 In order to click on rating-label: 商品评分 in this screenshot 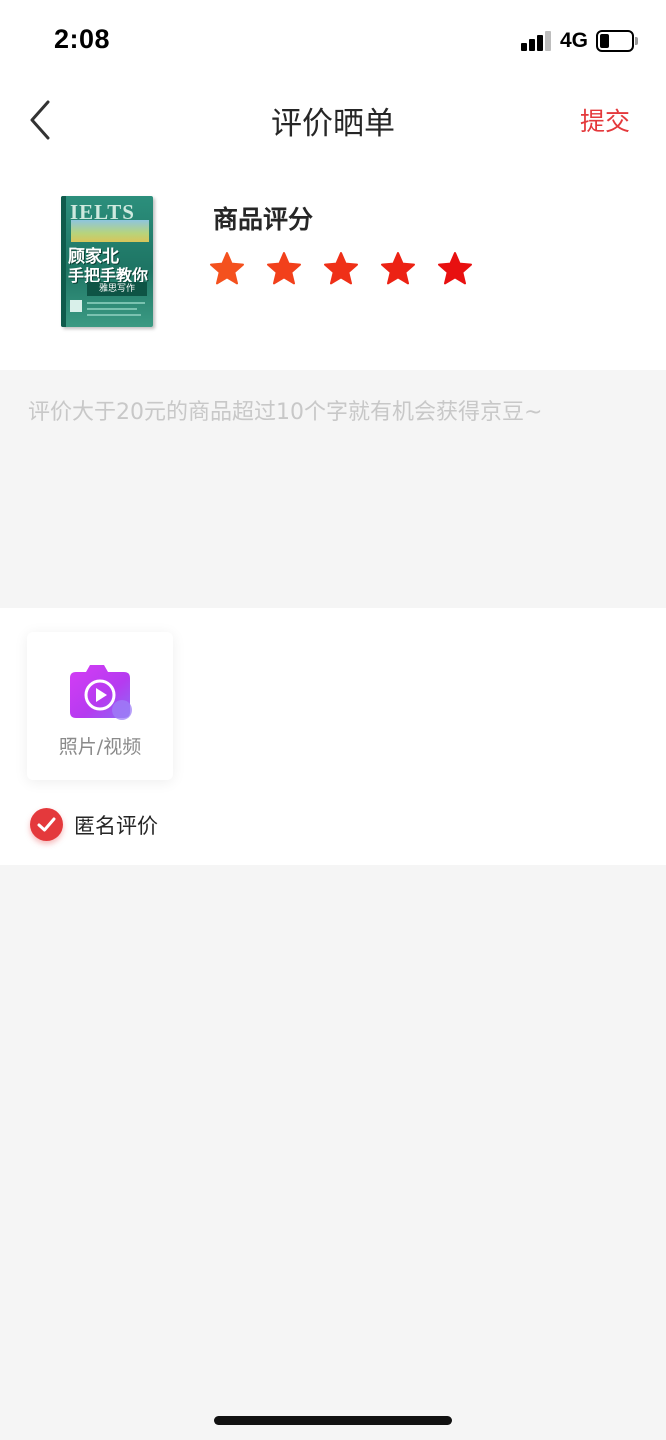, I will do `click(263, 219)`.